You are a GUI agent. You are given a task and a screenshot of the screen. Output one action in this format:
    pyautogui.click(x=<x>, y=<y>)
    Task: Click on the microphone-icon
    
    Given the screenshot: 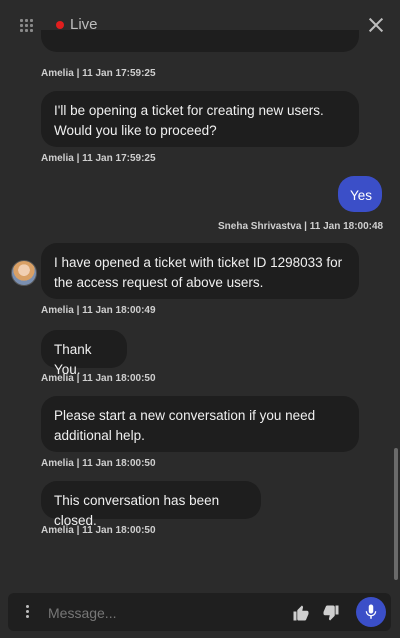 What is the action you would take?
    pyautogui.click(x=371, y=611)
    